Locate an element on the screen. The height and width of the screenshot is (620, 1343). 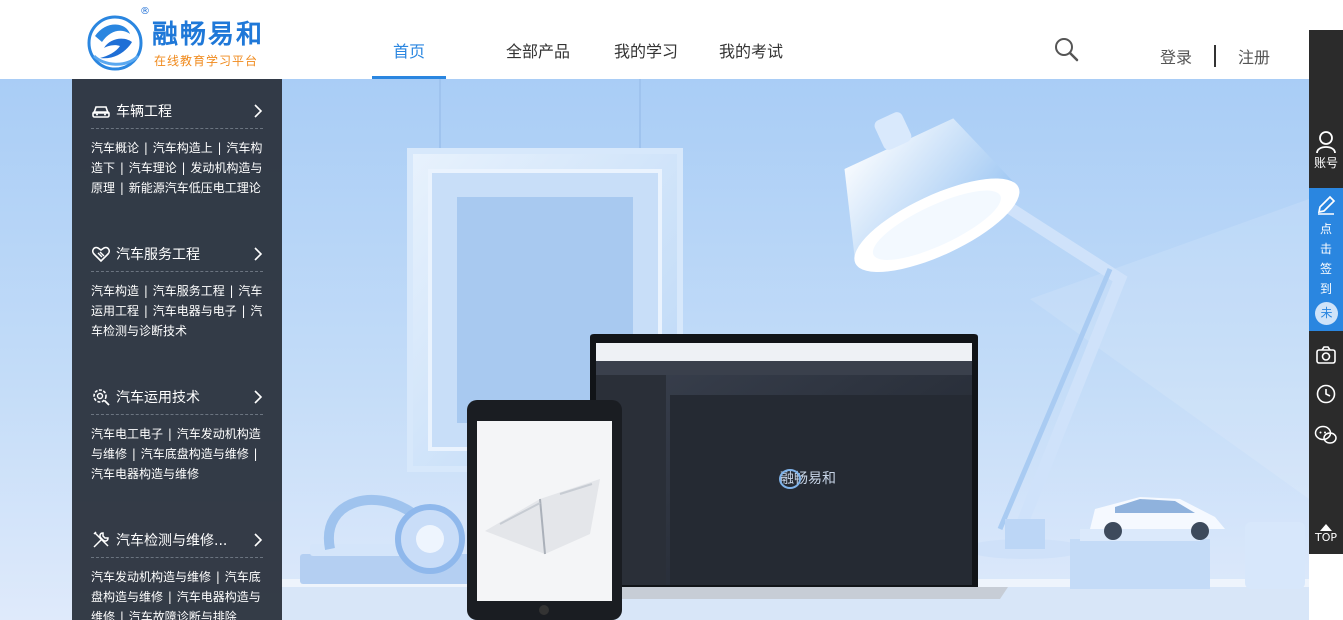
car-icon is located at coordinates (101, 111).